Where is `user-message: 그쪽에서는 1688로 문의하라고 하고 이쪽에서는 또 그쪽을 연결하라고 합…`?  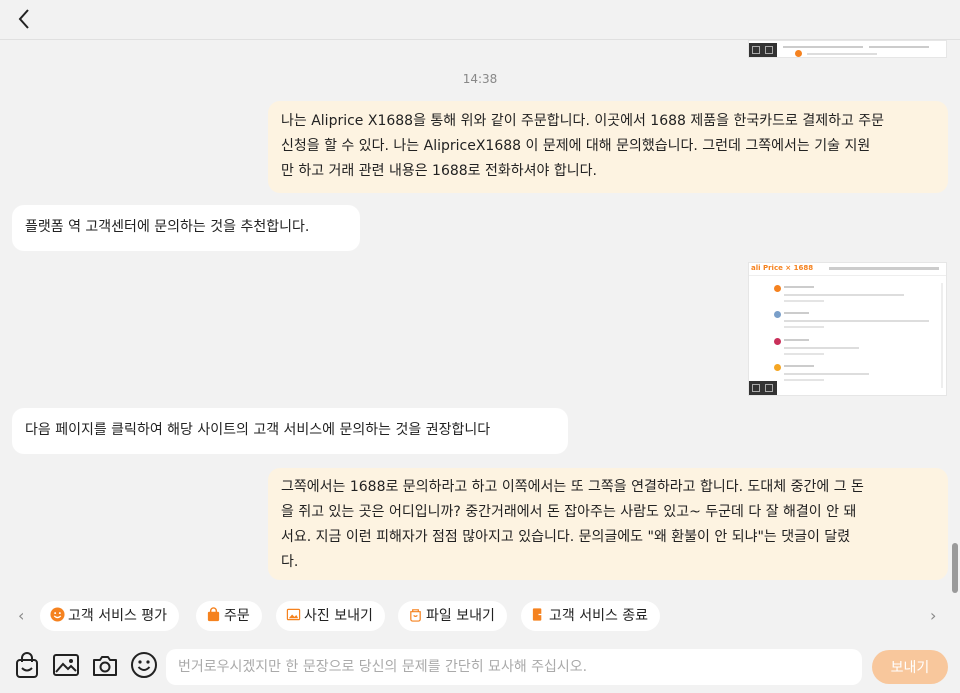
user-message: 그쪽에서는 1688로 문의하라고 하고 이쪽에서는 또 그쪽을 연결하라고 합… is located at coordinates (608, 524).